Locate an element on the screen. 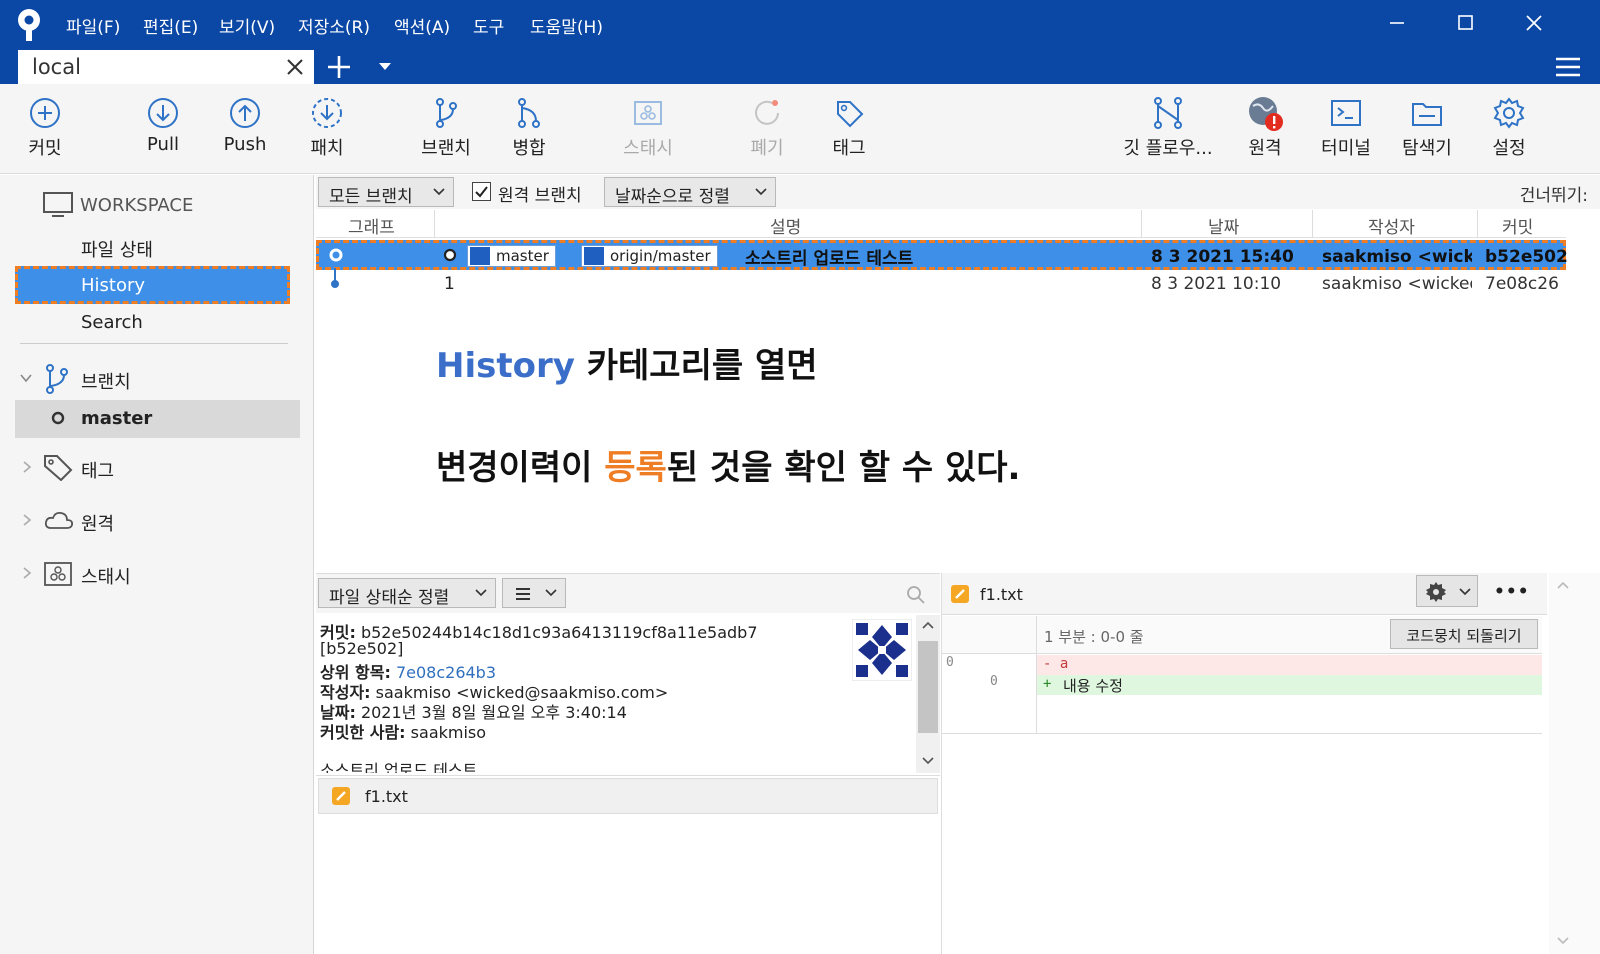  revert-hunk-button: 코드뭉치 되돌리기 is located at coordinates (1464, 634).